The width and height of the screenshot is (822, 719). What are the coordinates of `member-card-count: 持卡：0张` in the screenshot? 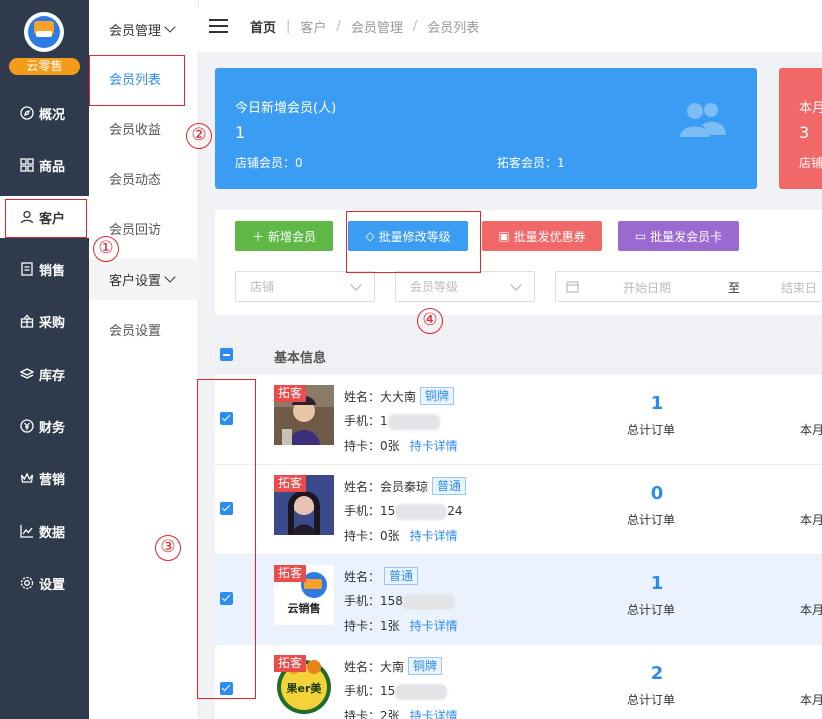 It's located at (372, 446).